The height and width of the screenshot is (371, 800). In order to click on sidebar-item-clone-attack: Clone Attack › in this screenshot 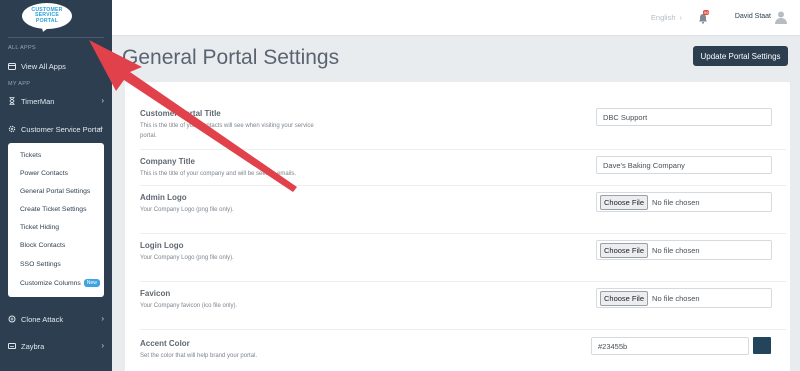, I will do `click(57, 319)`.